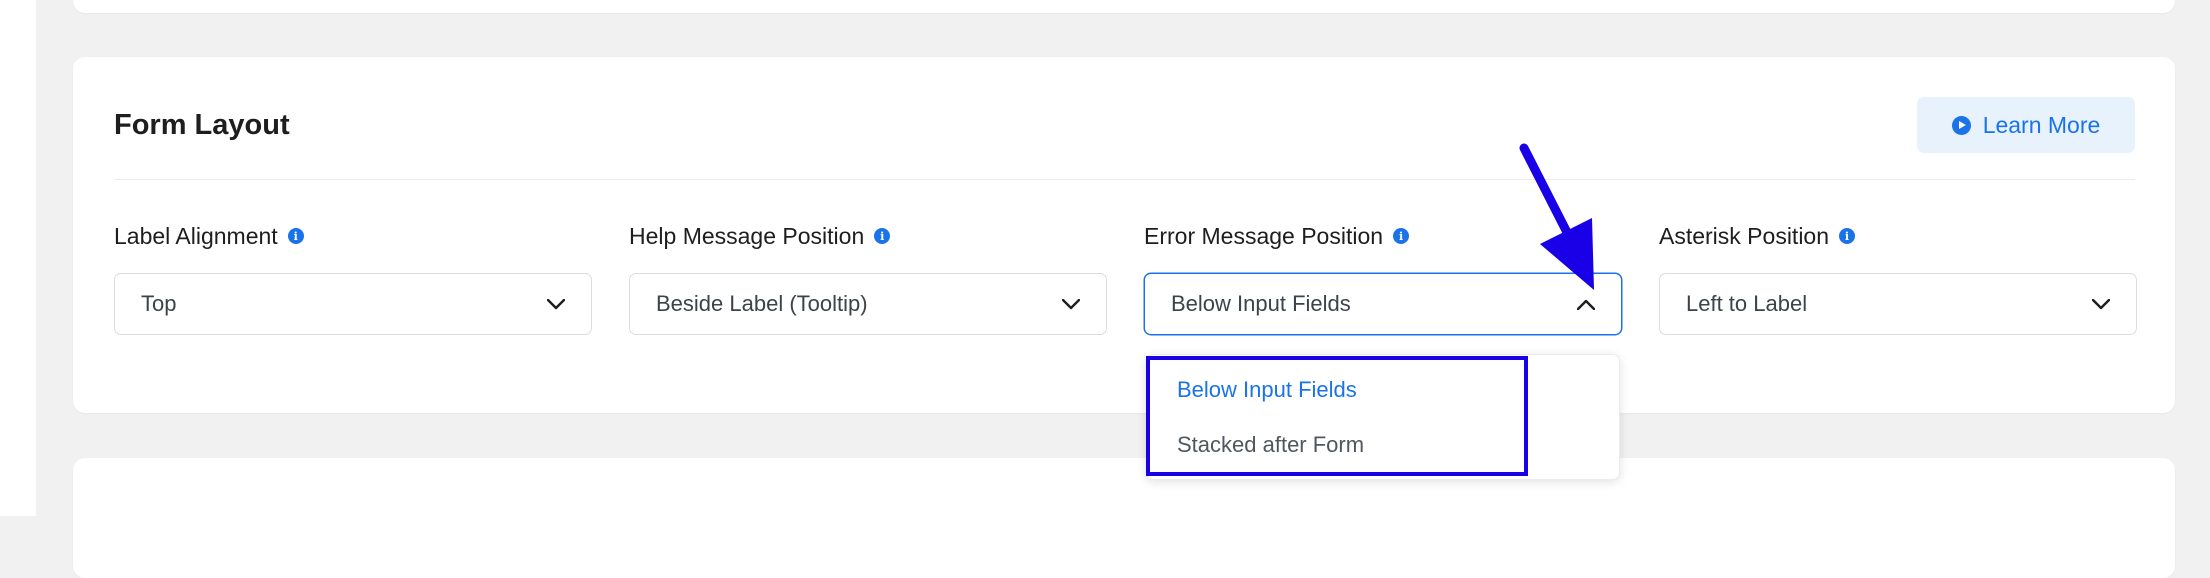 The width and height of the screenshot is (2210, 578). I want to click on label-alignment-field: Label Alignment i Top, so click(353, 277).